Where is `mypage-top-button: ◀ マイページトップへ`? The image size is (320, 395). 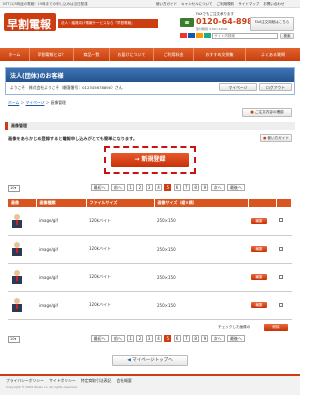
mypage-top-button: ◀ マイページトップへ is located at coordinates (150, 360).